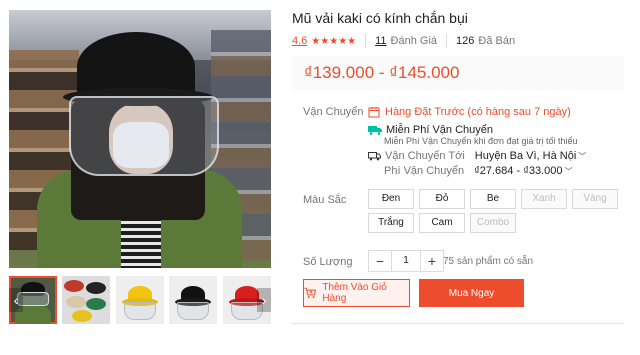 Image resolution: width=640 pixels, height=355 pixels. Describe the element at coordinates (518, 171) in the screenshot. I see `ship-fee-value: ₫27.684 - ₫33.000` at that location.